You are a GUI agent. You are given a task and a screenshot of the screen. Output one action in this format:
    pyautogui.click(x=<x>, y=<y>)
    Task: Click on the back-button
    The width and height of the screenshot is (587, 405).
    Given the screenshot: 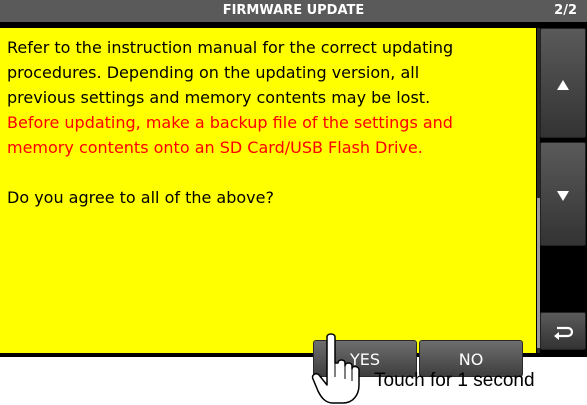 What is the action you would take?
    pyautogui.click(x=563, y=331)
    